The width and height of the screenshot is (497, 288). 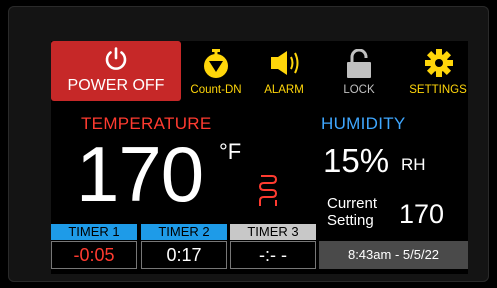 What do you see at coordinates (116, 71) in the screenshot?
I see `power-off-button: POWER OFF` at bounding box center [116, 71].